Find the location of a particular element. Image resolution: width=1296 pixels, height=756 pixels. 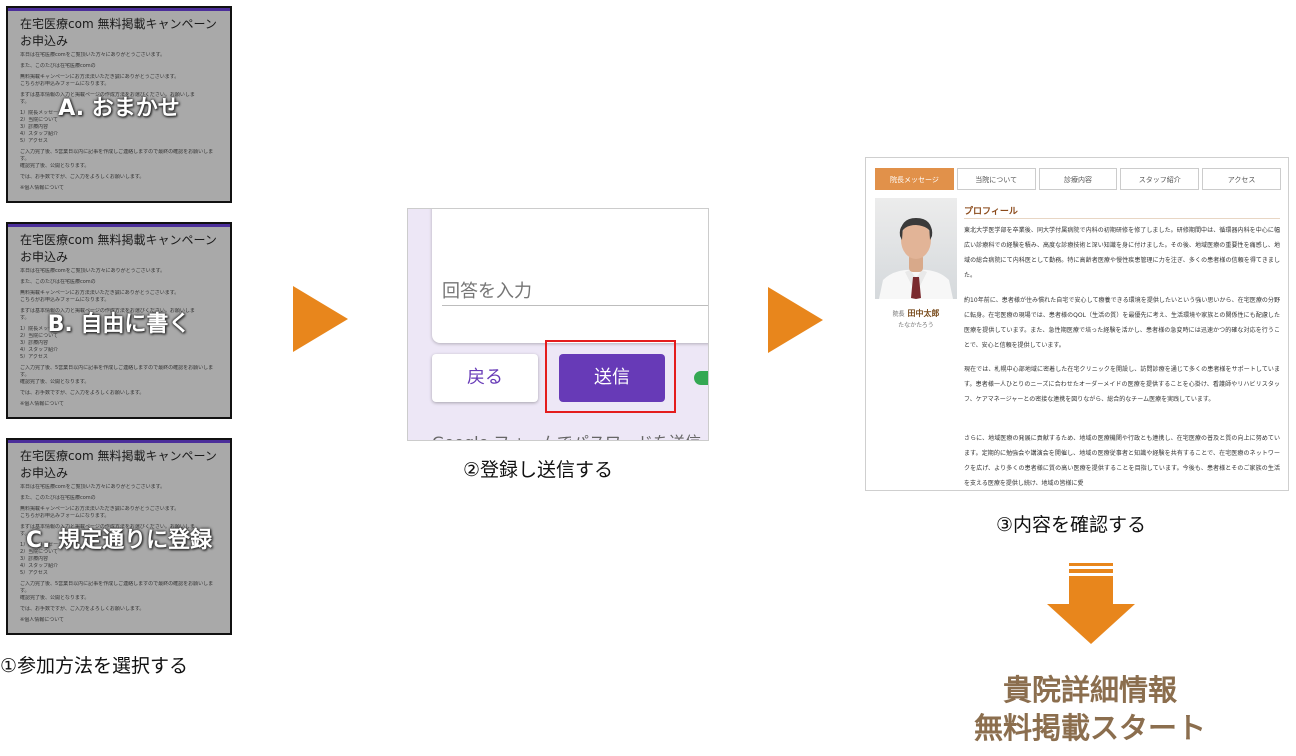

doctor-photo is located at coordinates (916, 248).